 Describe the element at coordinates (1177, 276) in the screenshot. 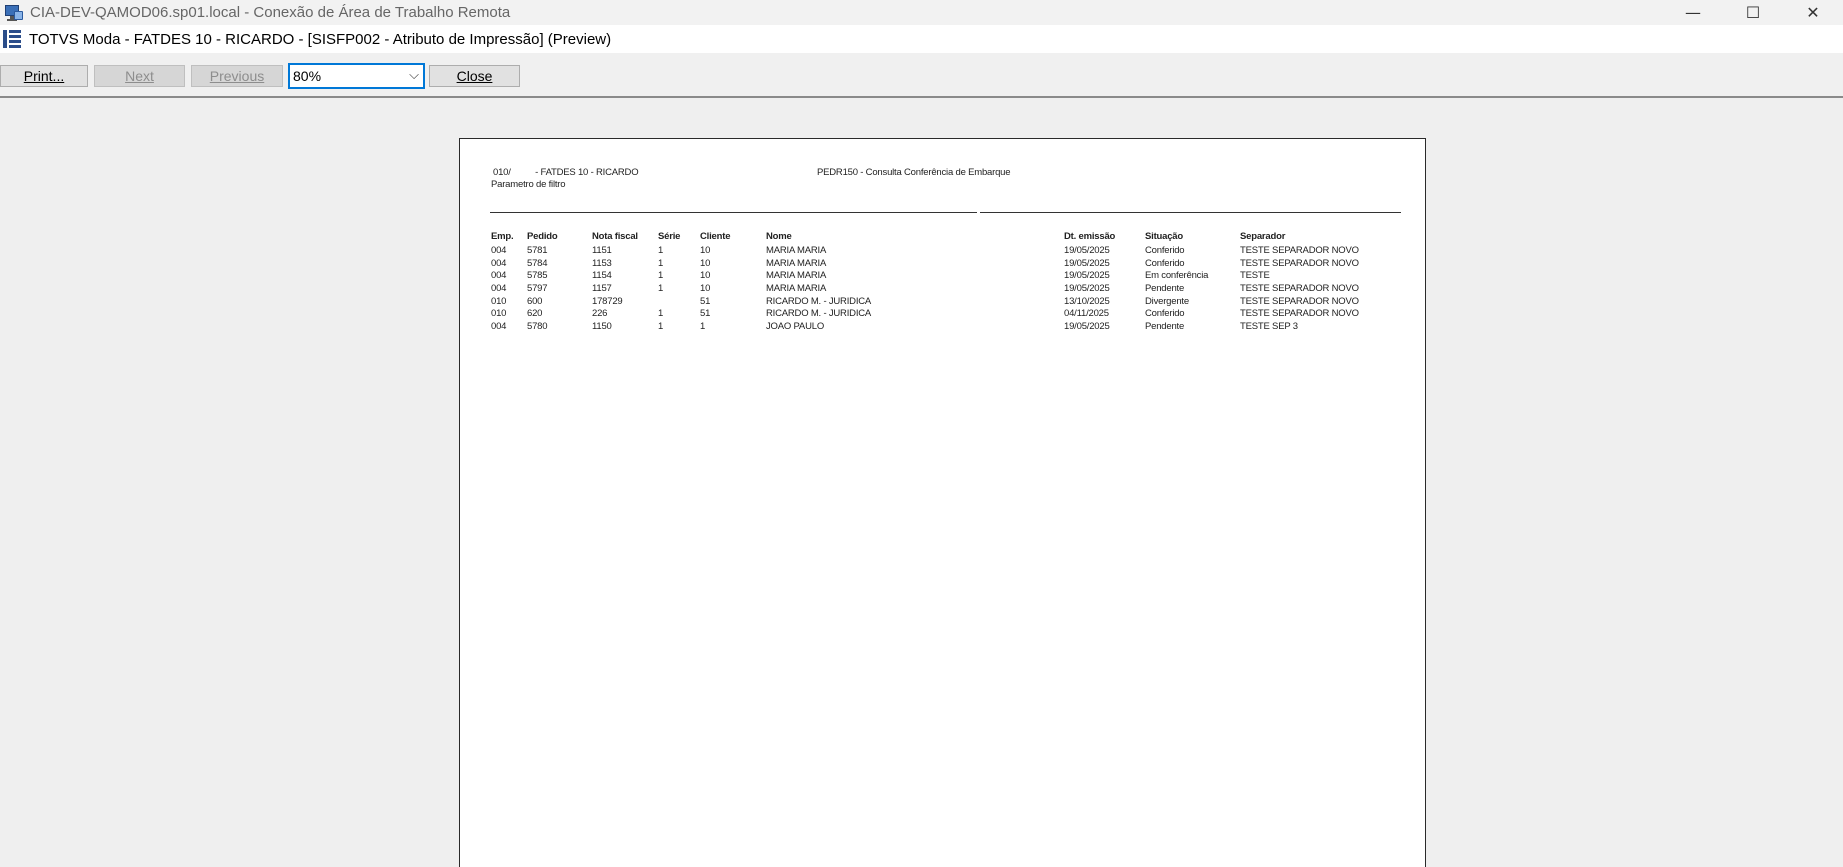

I see `cell-situacao: Em conferência` at that location.